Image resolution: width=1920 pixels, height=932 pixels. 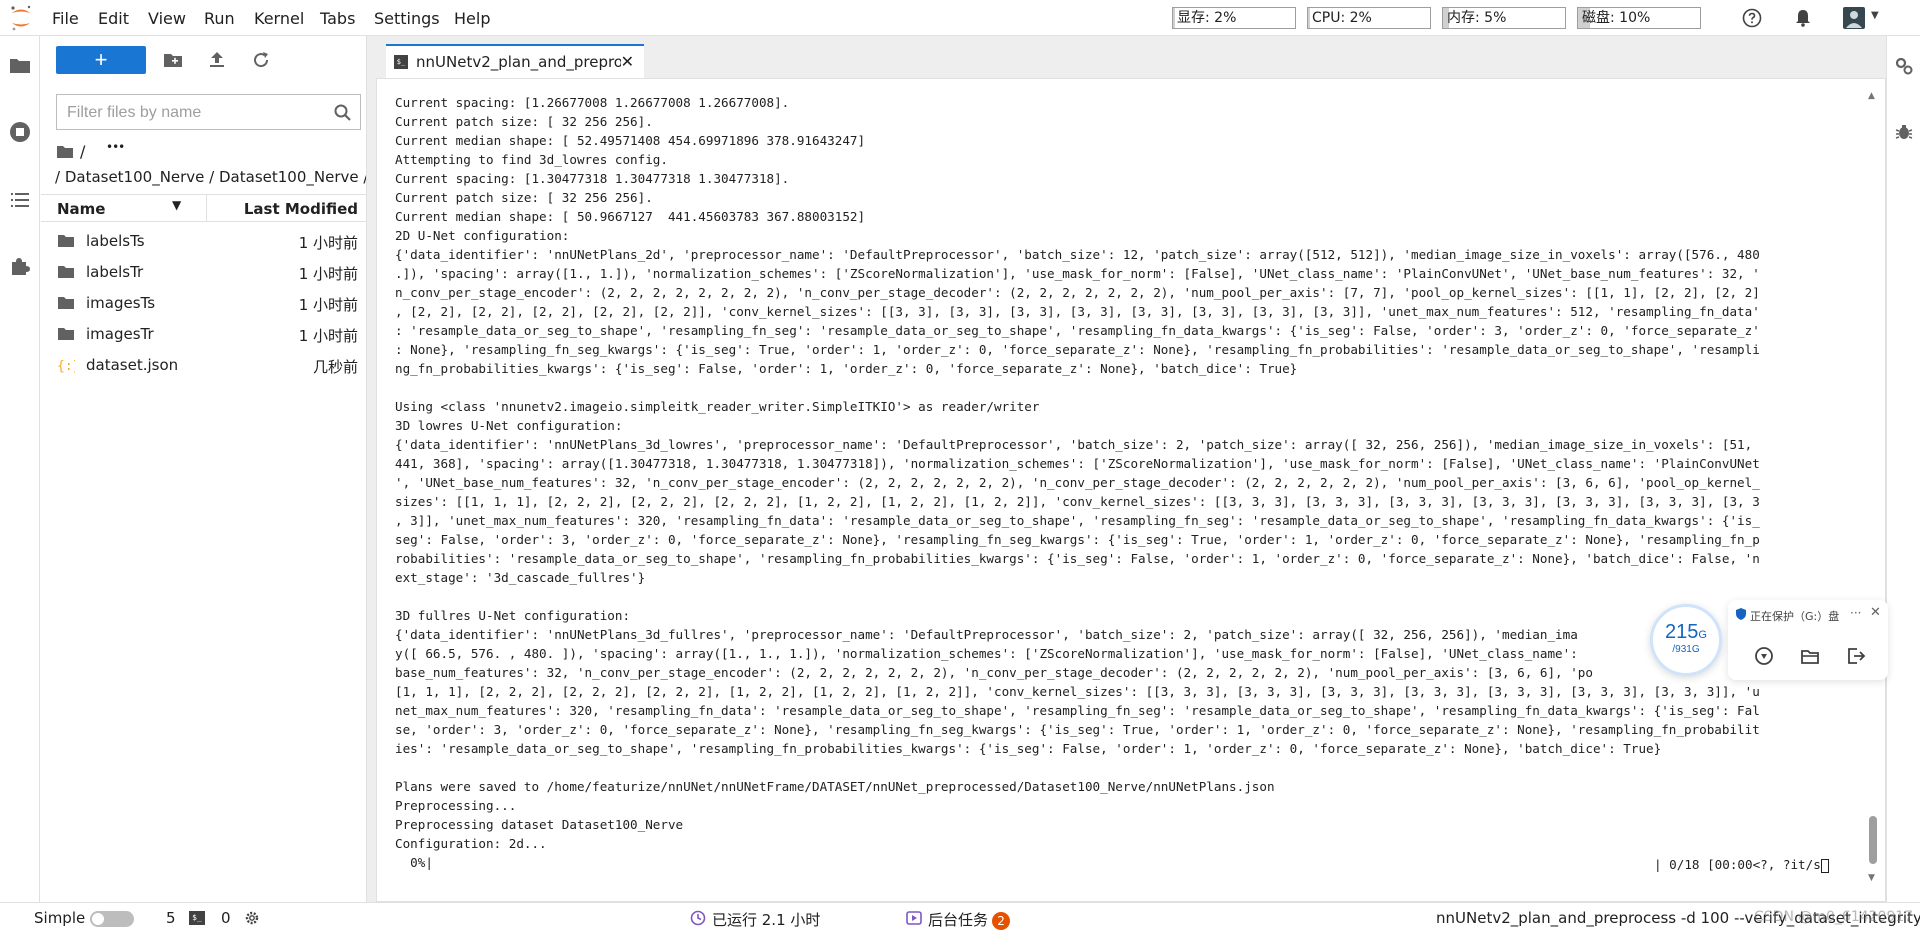 What do you see at coordinates (1764, 656) in the screenshot?
I see `clean-icon` at bounding box center [1764, 656].